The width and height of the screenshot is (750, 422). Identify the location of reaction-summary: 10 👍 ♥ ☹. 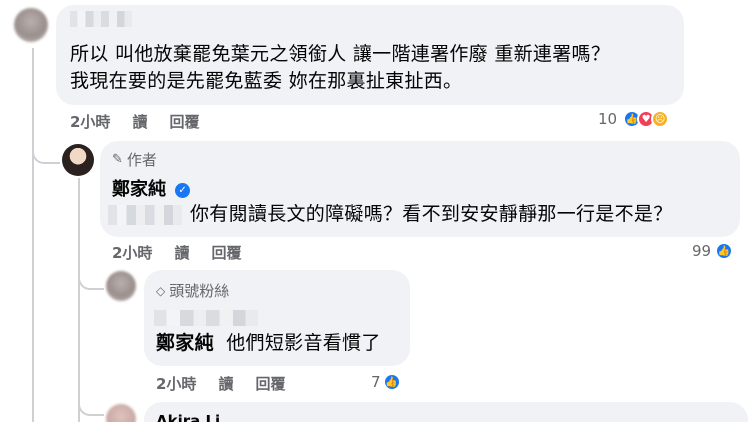
(634, 119).